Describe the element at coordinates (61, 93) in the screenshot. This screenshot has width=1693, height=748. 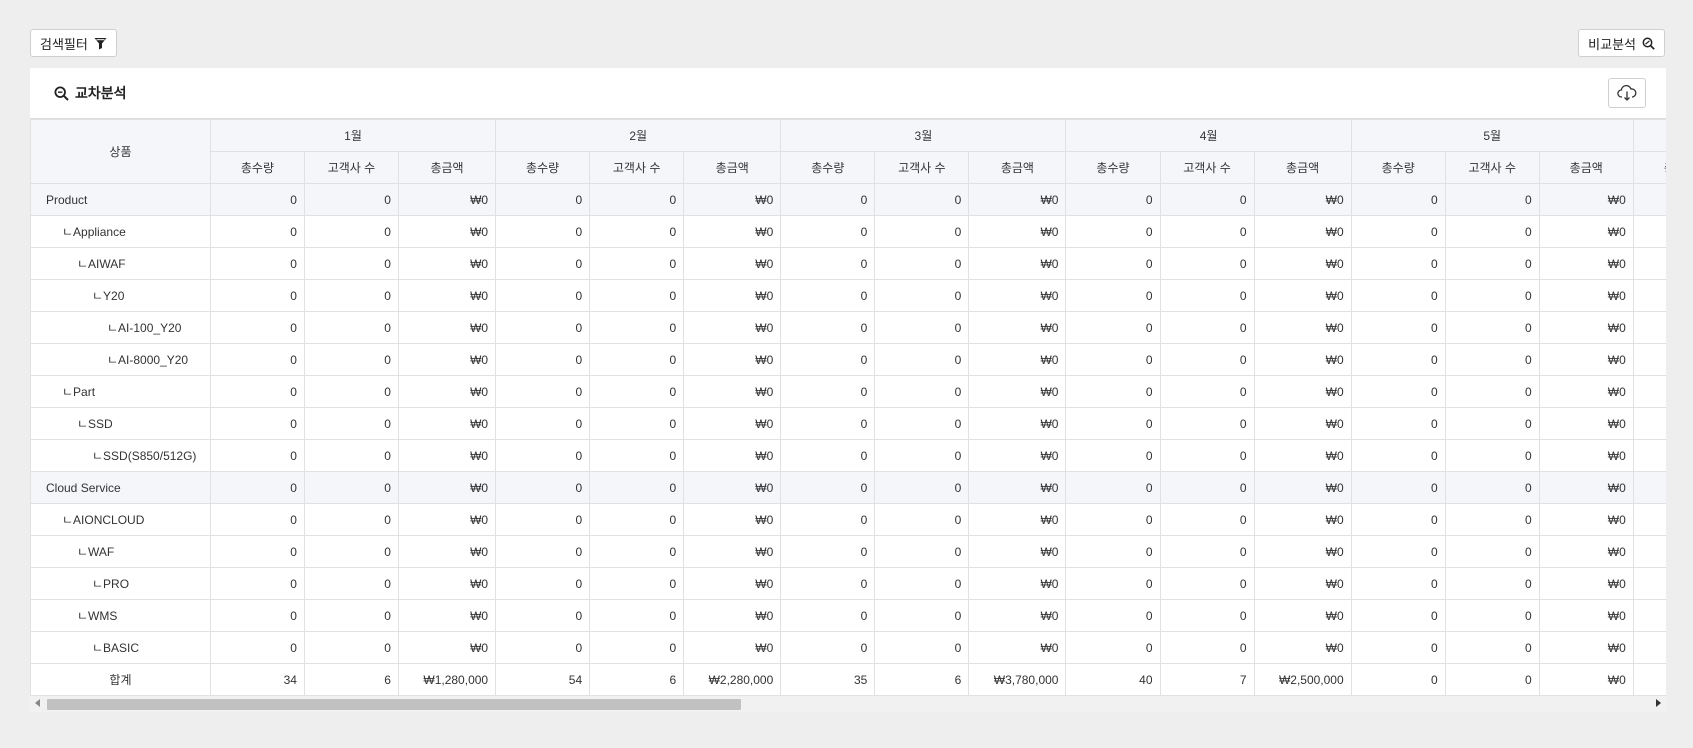
I see `magnifier-icon` at that location.